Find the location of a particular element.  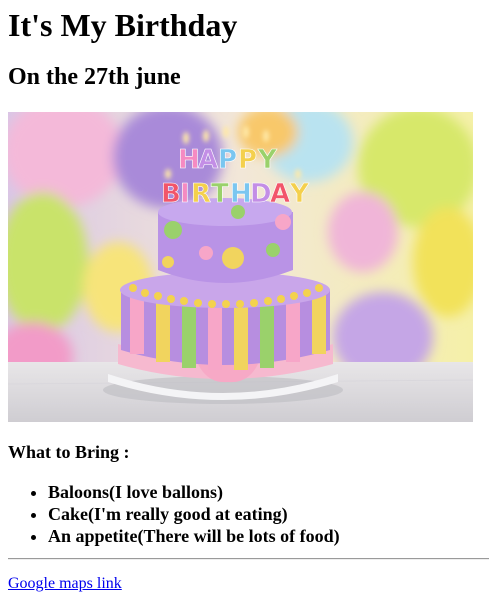

list-item: Baloons(I love ballons) is located at coordinates (194, 492).